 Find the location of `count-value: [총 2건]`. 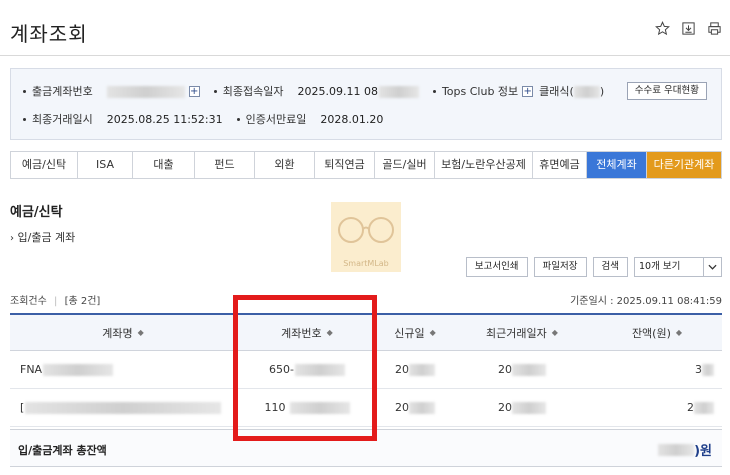

count-value: [총 2건] is located at coordinates (82, 301).